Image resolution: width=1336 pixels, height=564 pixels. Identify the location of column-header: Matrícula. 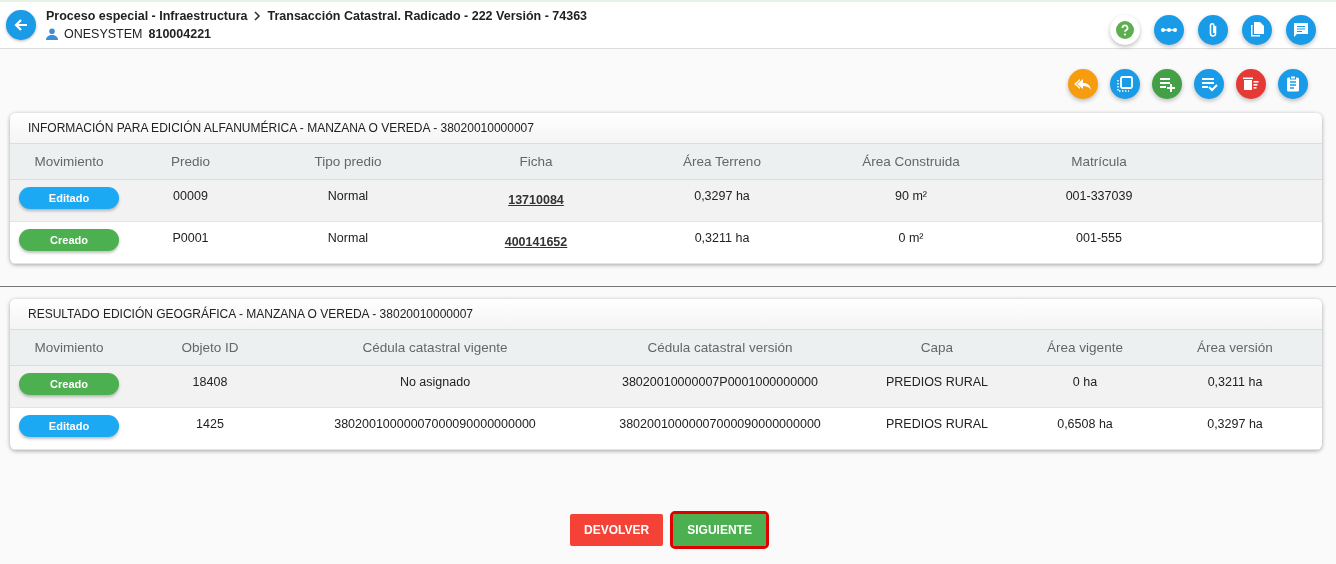
(1099, 161).